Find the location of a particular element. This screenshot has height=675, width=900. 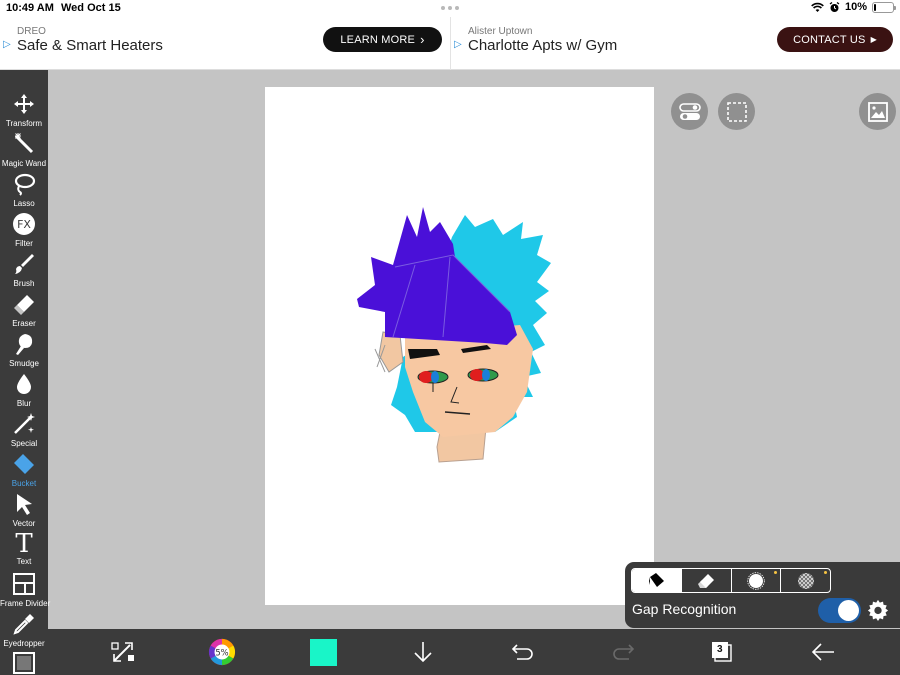

toggle-knob is located at coordinates (848, 610).